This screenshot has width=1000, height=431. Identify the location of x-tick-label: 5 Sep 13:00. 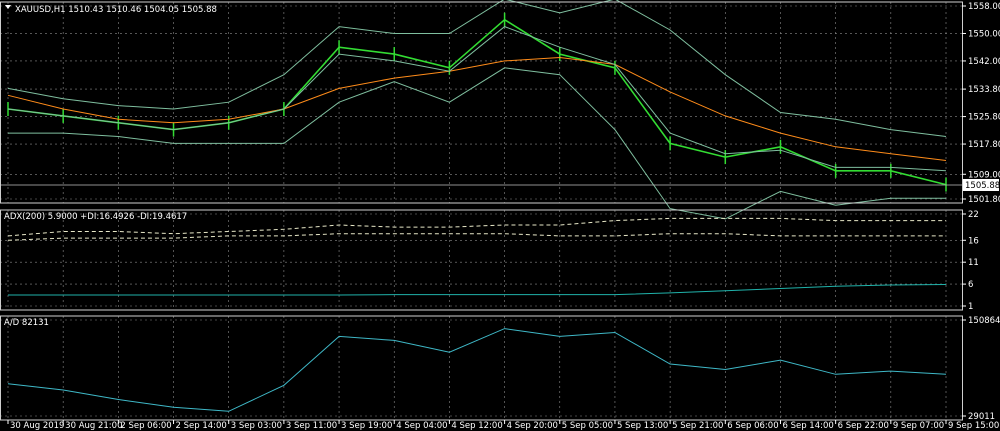
(642, 426).